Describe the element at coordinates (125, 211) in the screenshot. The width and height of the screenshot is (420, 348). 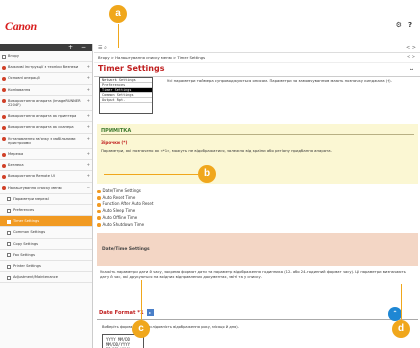
I see `settings-link: Auto Sleep Time` at that location.